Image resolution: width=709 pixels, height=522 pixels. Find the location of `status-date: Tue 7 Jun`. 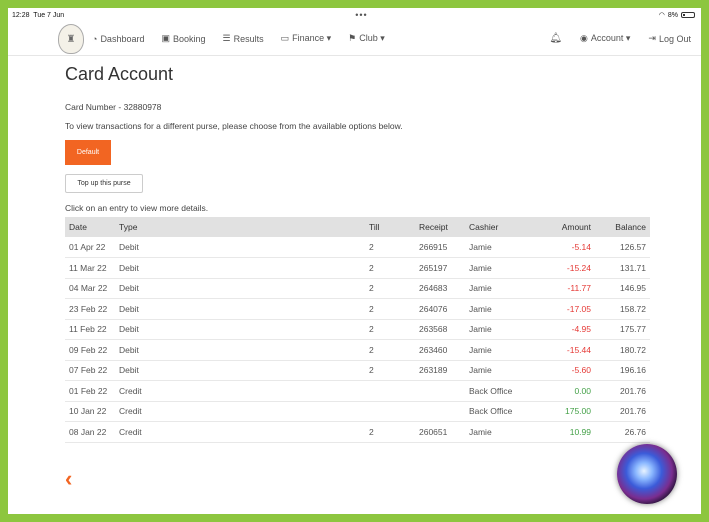

status-date: Tue 7 Jun is located at coordinates (49, 15).